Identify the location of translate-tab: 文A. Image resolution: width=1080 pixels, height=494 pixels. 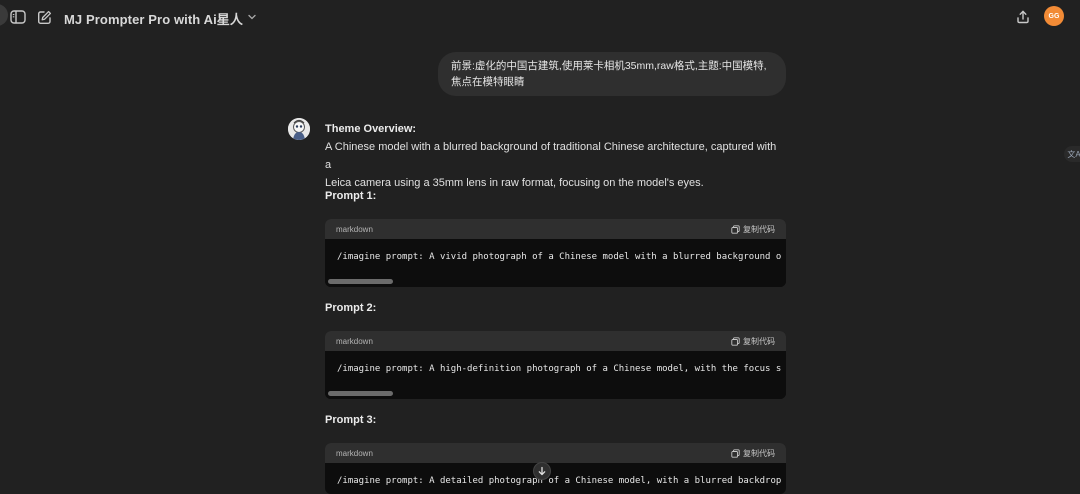
(1072, 154).